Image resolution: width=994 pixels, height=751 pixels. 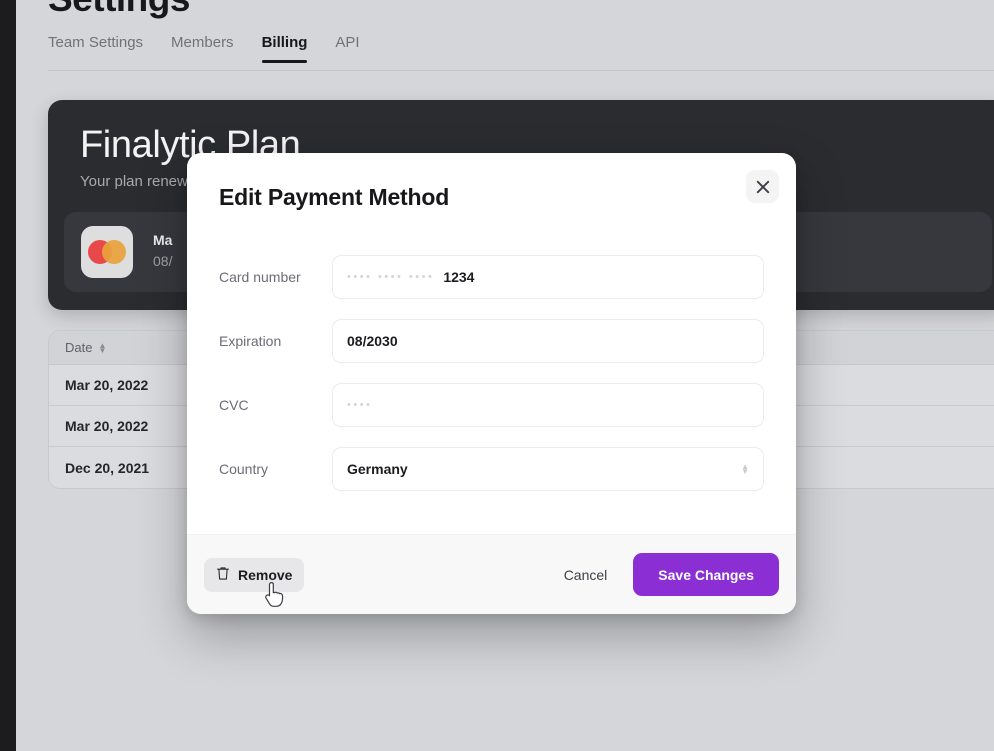 I want to click on close-icon, so click(x=762, y=186).